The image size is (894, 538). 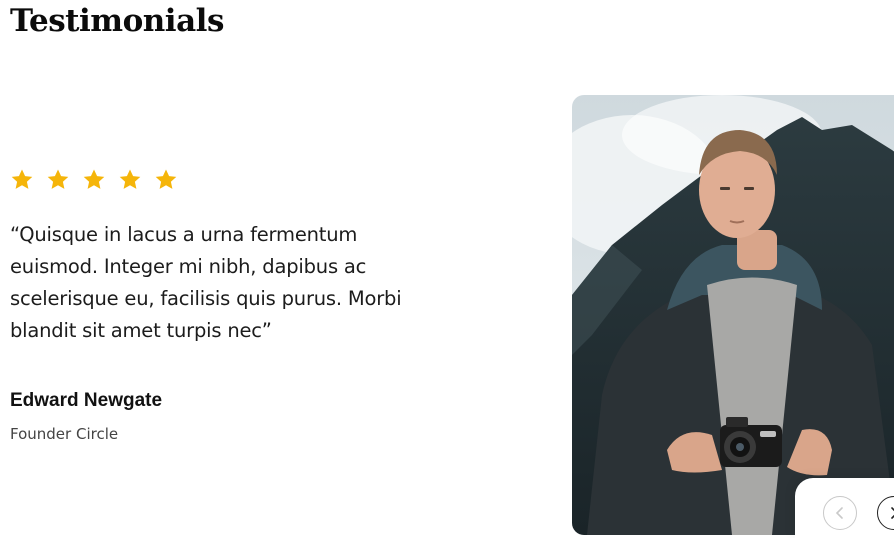 I want to click on star-rating, so click(x=94, y=180).